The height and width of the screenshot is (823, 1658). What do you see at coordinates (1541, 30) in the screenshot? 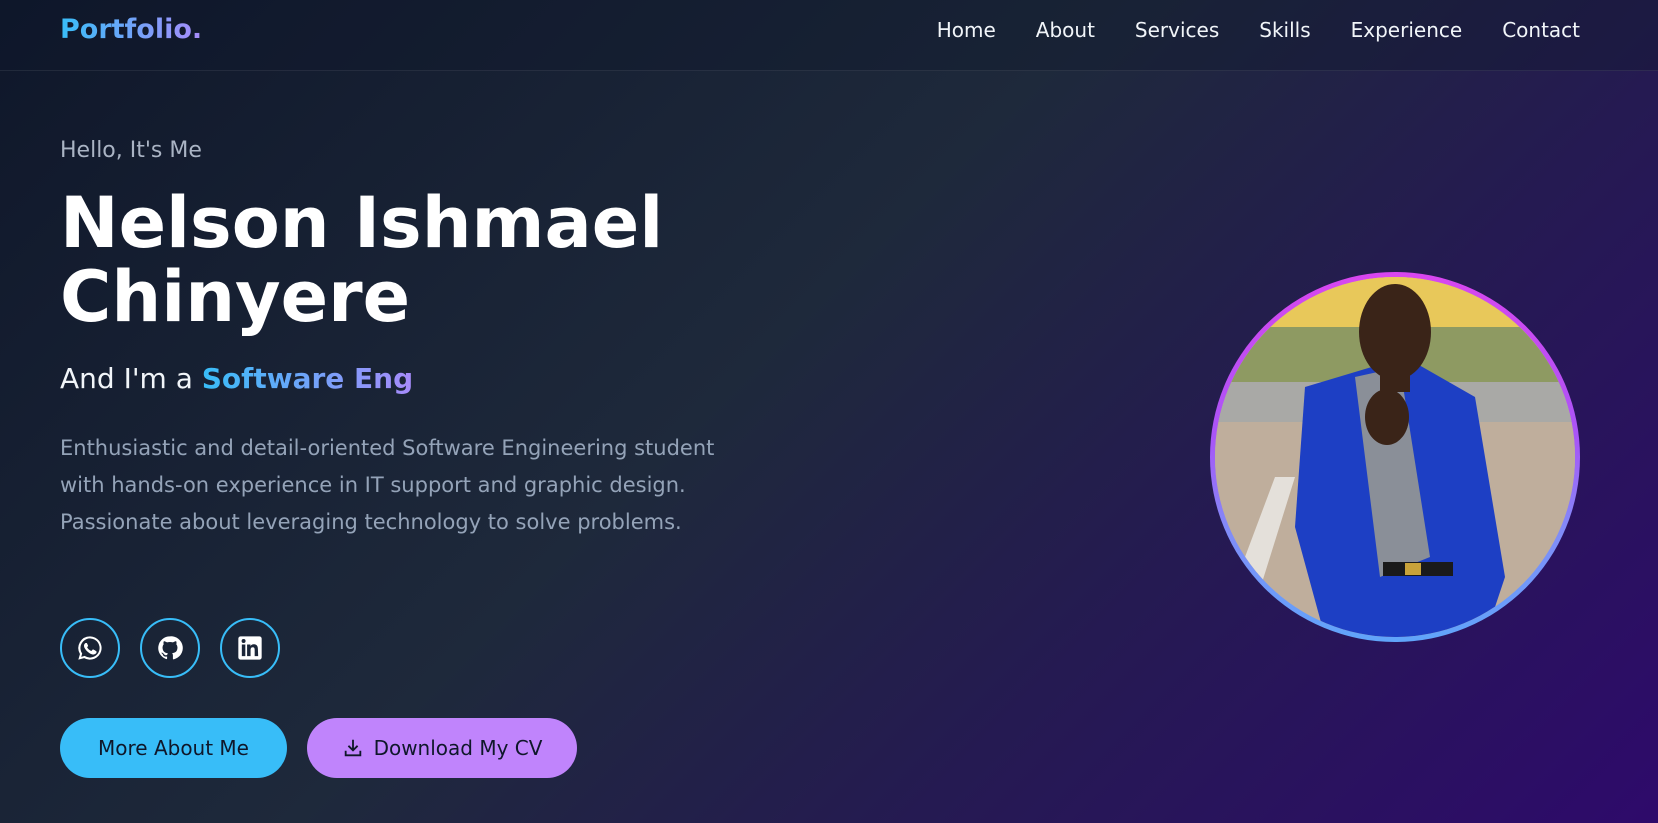
I see `nav-link-contact: Contact` at bounding box center [1541, 30].